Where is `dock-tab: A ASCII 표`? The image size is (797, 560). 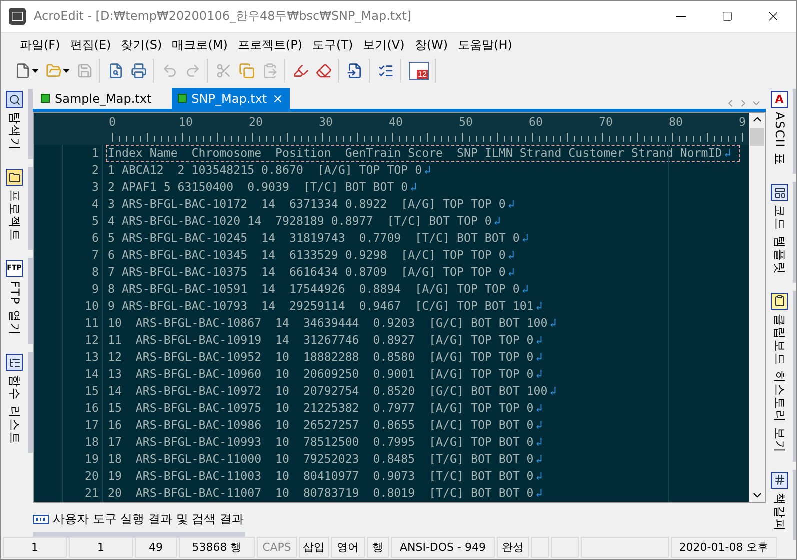 dock-tab: A ASCII 표 is located at coordinates (781, 131).